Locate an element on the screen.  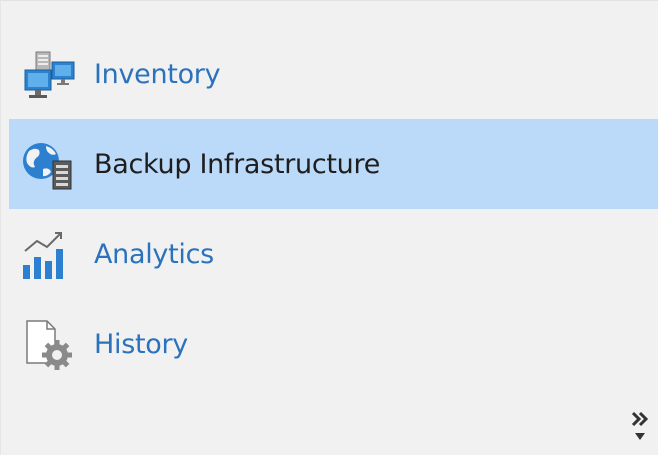
history-icon is located at coordinates (47, 345).